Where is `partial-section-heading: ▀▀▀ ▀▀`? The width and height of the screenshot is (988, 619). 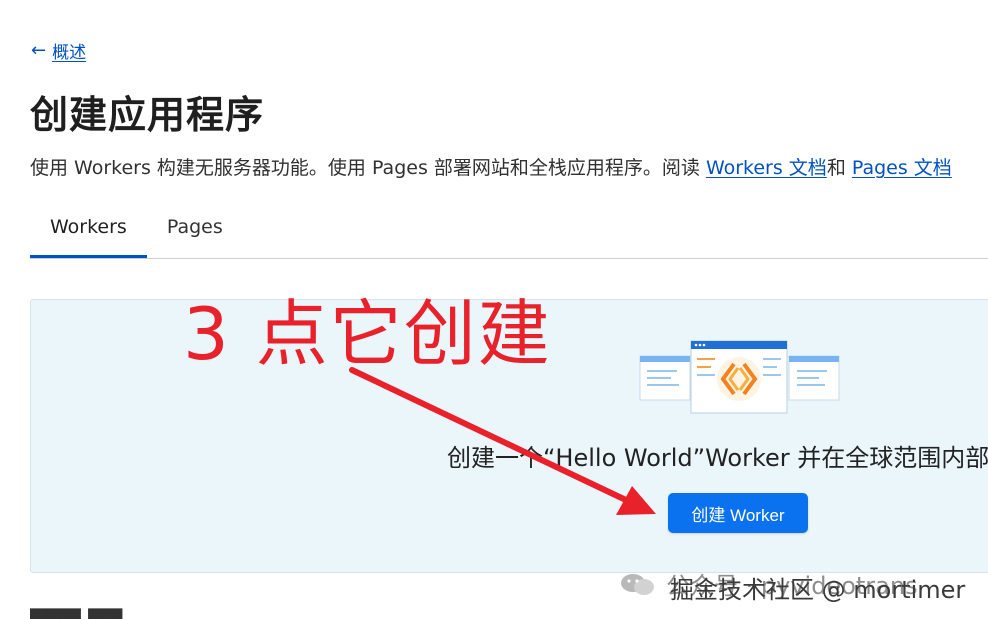 partial-section-heading: ▀▀▀ ▀▀ is located at coordinates (95, 611).